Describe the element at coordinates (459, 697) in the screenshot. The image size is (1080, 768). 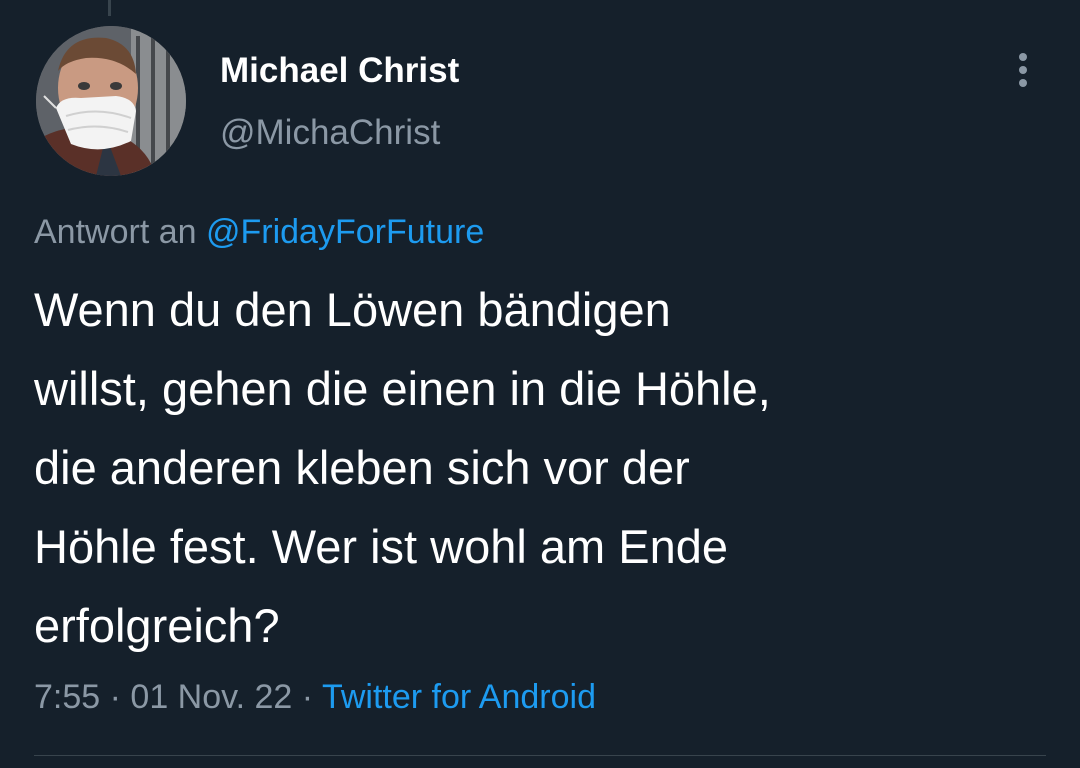
I see `tweet-source-link: Twitter for Android` at that location.